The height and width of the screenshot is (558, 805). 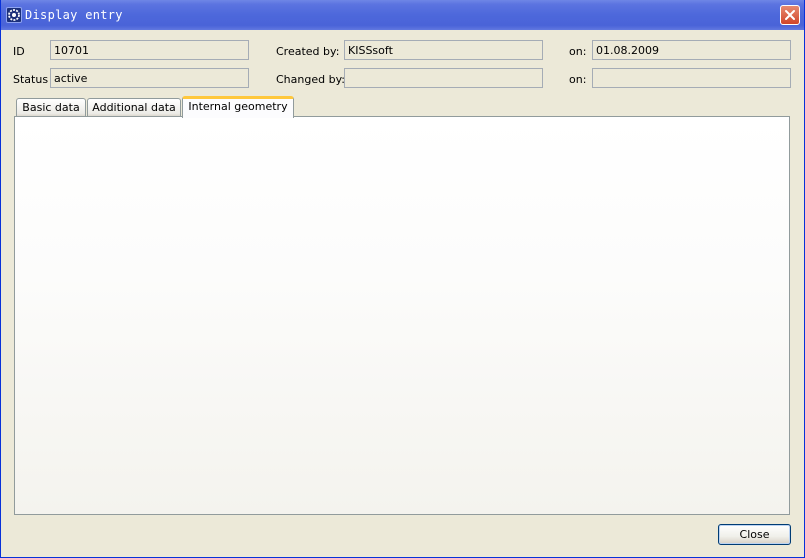 What do you see at coordinates (149, 50) in the screenshot?
I see `id-field: 10701` at bounding box center [149, 50].